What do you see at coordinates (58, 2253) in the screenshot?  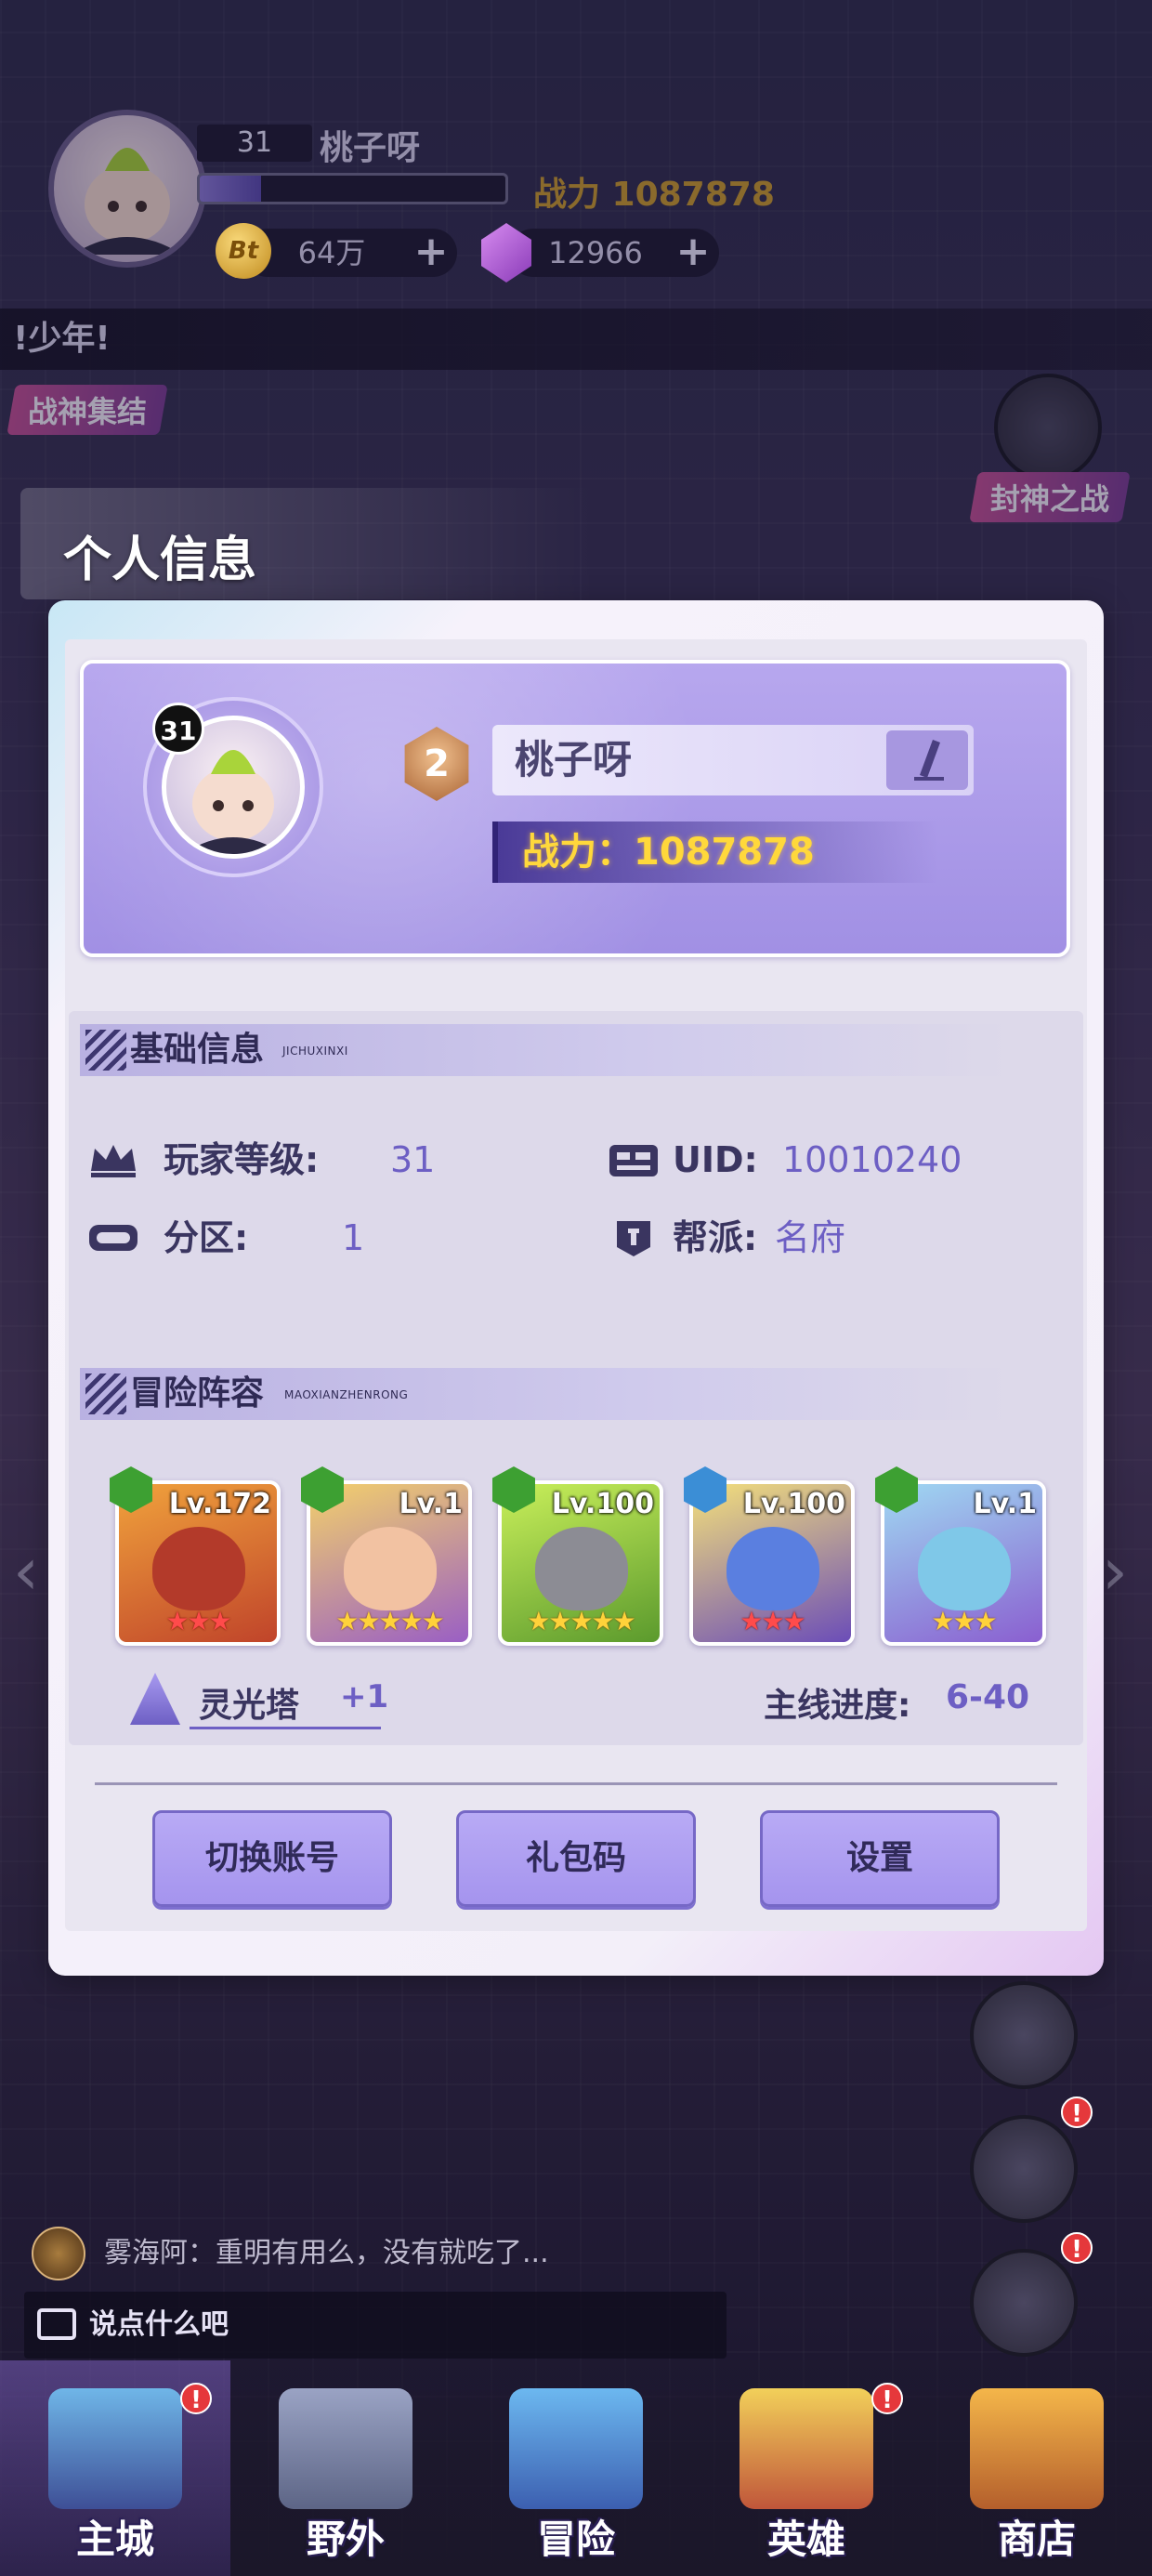 I see `chat-avatar` at bounding box center [58, 2253].